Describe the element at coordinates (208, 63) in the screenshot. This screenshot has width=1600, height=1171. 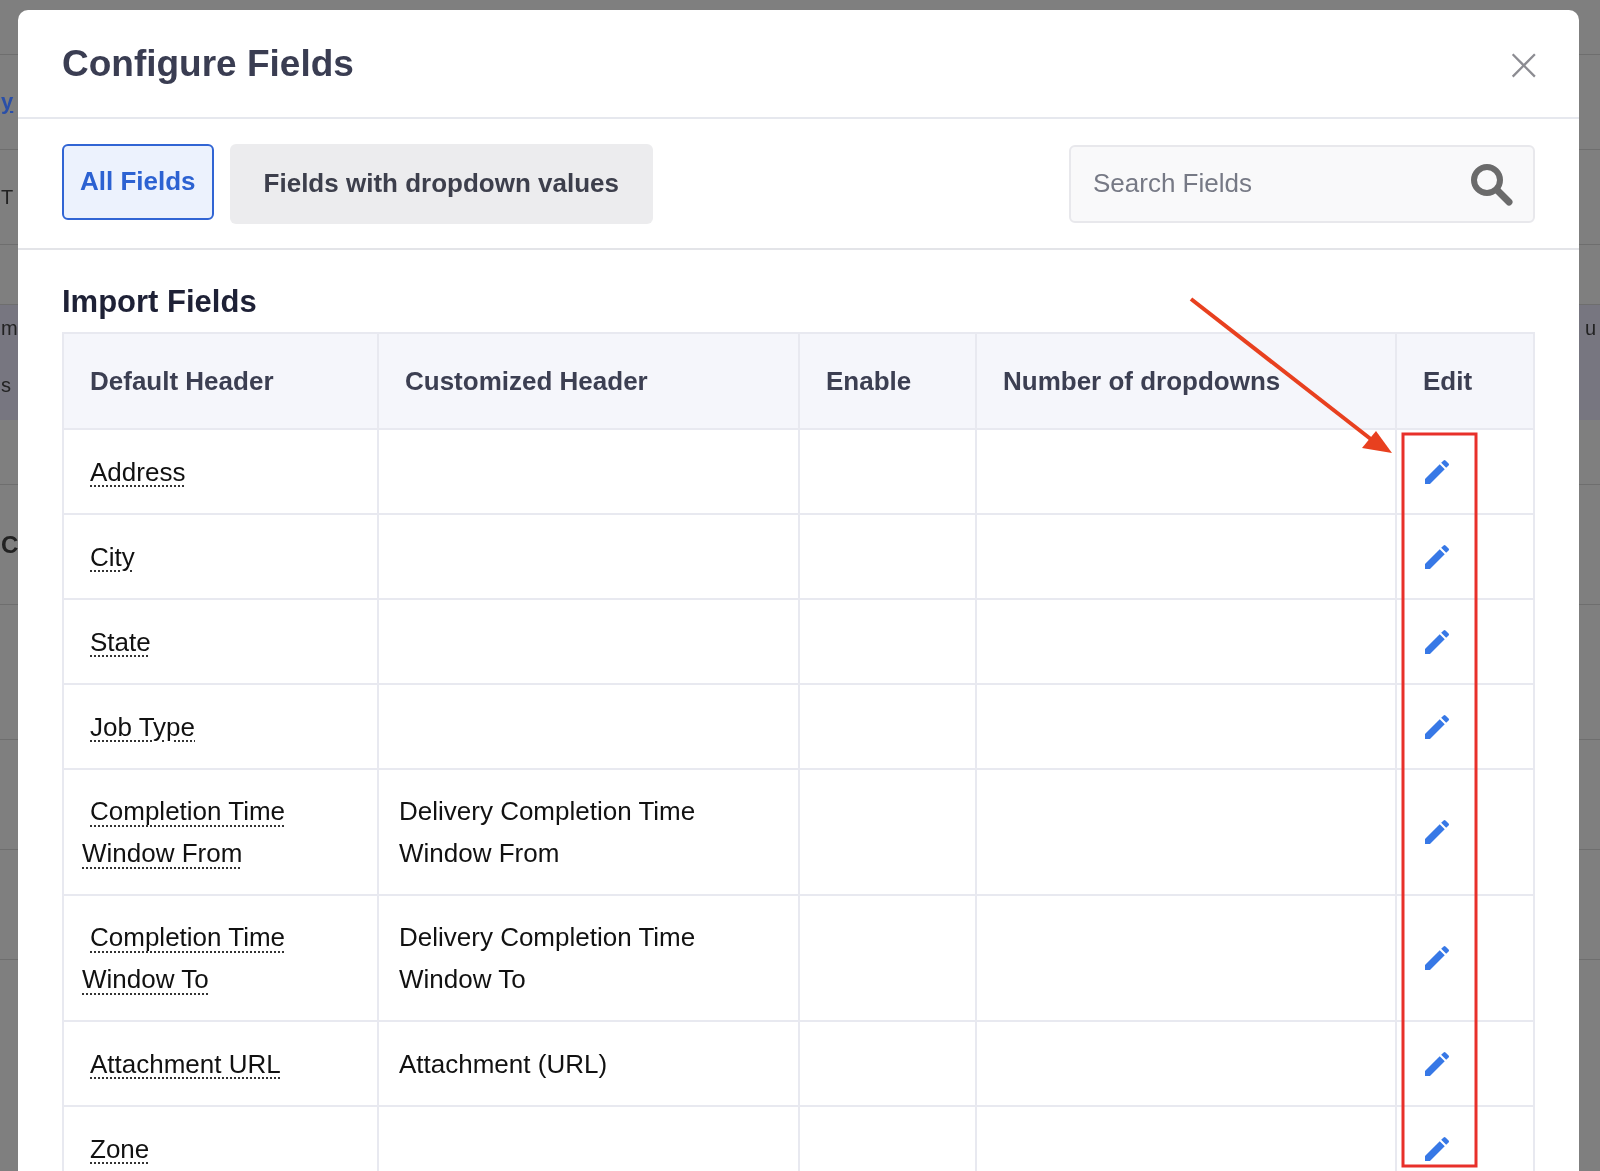
I see `dialog-title: Configure Fields` at that location.